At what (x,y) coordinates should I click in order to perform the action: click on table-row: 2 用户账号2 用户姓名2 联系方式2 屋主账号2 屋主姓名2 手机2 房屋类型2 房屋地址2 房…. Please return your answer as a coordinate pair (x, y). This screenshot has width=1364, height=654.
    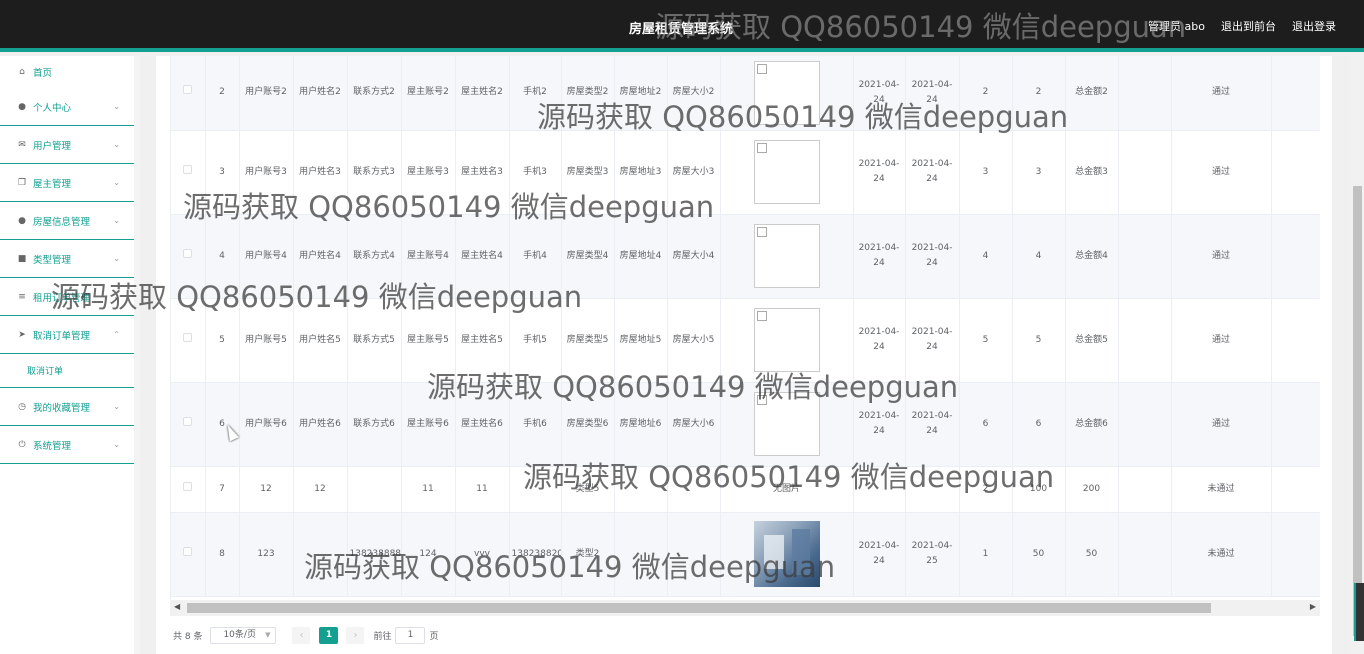
    Looking at the image, I should click on (745, 93).